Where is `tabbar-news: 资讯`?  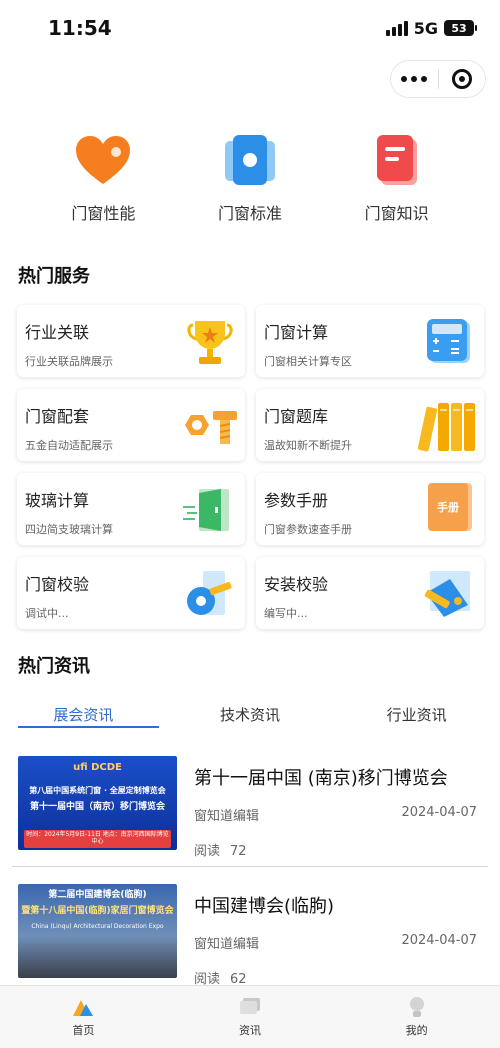 tabbar-news: 资讯 is located at coordinates (250, 1017).